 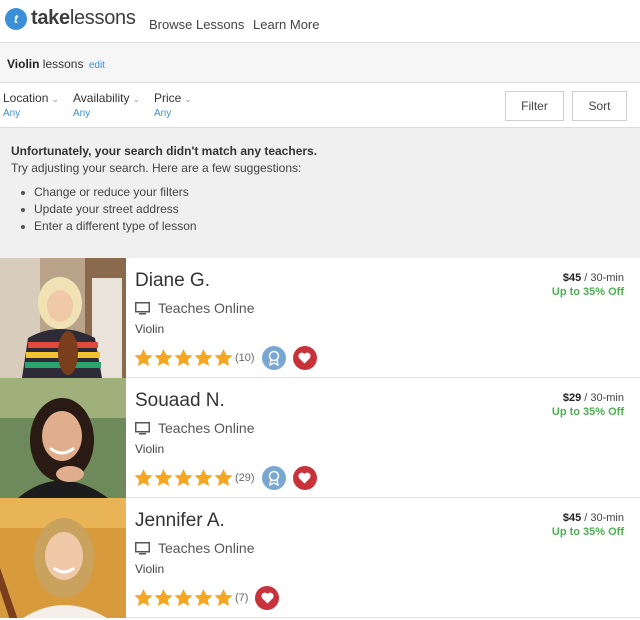 I want to click on rating: (29), so click(x=225, y=478).